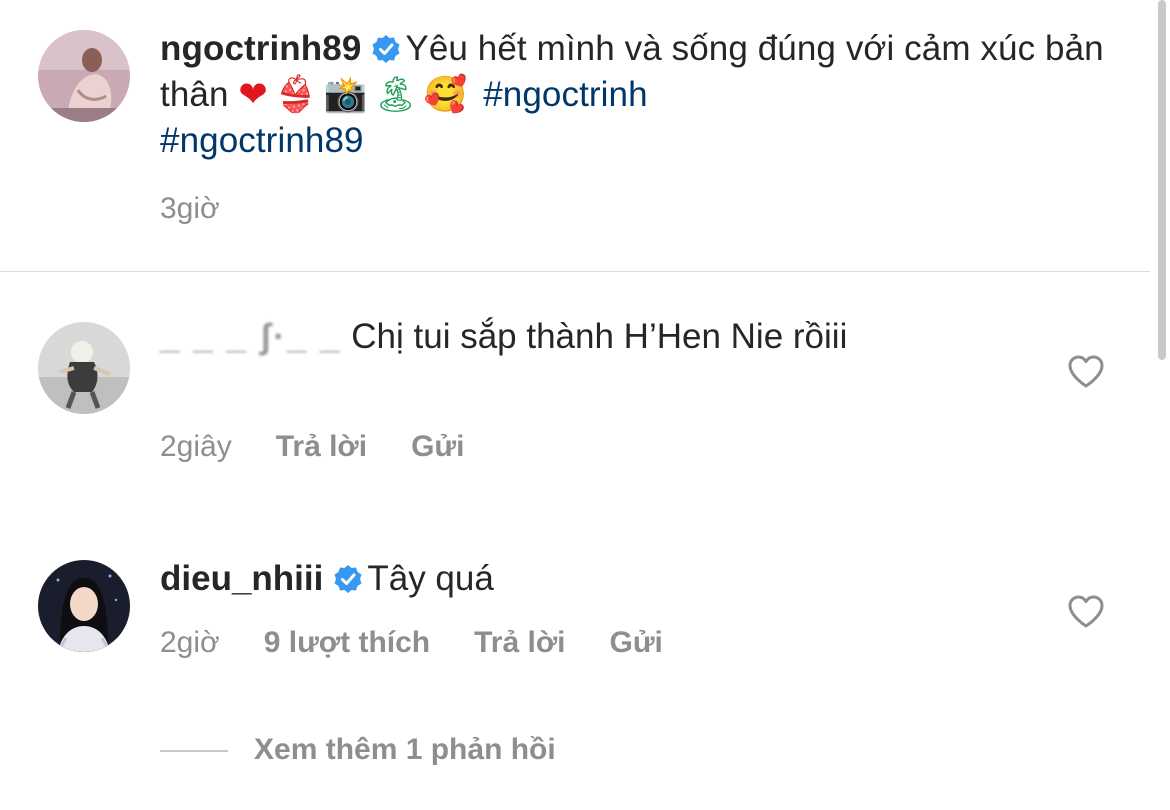 This screenshot has width=1170, height=810. Describe the element at coordinates (295, 95) in the screenshot. I see `bikini-emoji: 👙` at that location.